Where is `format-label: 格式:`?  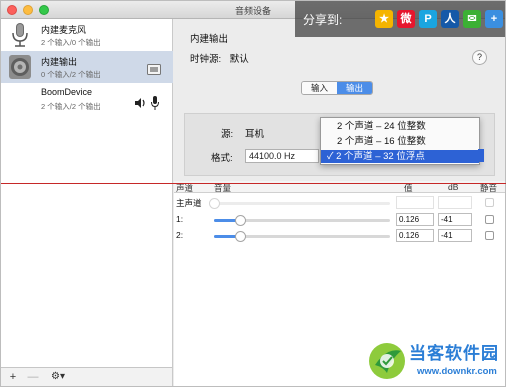 format-label: 格式: is located at coordinates (222, 158).